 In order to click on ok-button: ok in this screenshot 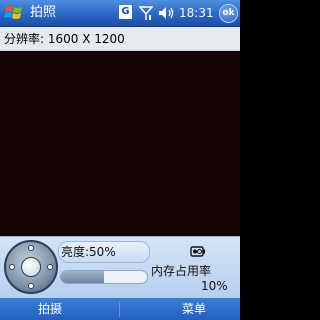, I will do `click(228, 13)`.